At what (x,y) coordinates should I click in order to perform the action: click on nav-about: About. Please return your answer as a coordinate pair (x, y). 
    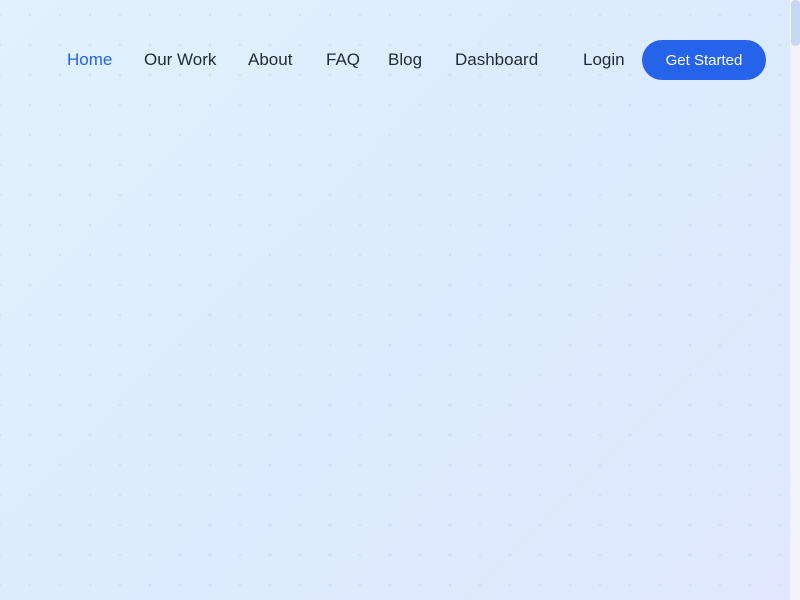
    Looking at the image, I should click on (270, 60).